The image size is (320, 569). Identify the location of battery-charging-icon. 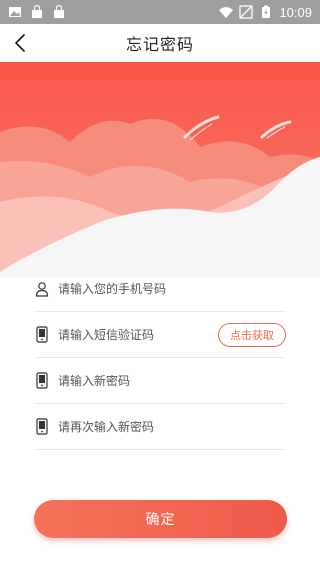
(266, 11).